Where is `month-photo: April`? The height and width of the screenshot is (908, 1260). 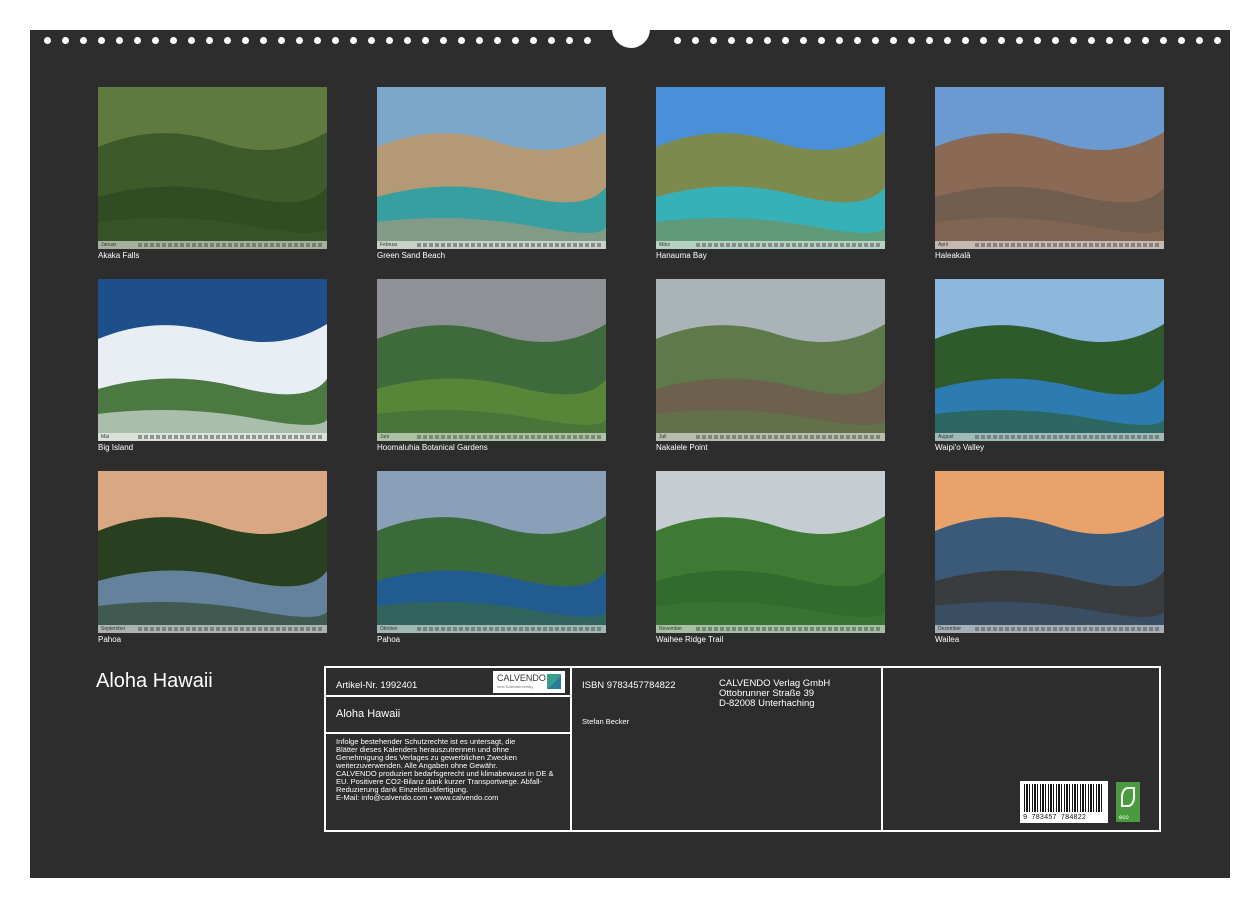
month-photo: April is located at coordinates (1049, 168).